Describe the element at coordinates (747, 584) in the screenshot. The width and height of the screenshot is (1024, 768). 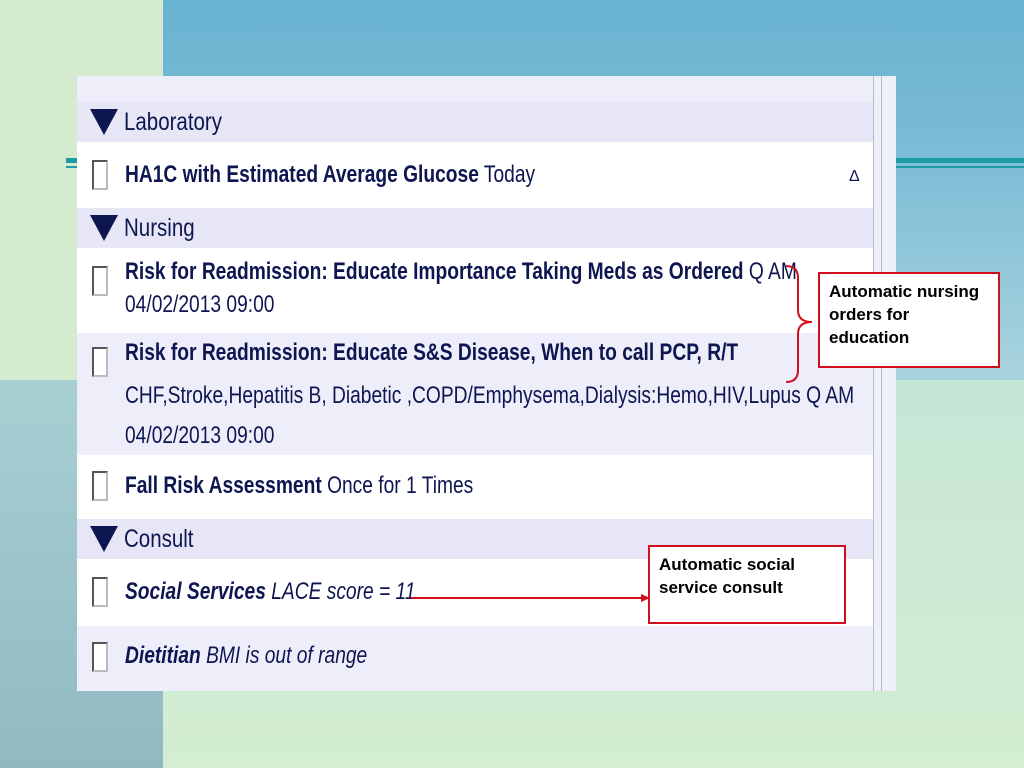
I see `callout-social: Automatic social service consult` at that location.